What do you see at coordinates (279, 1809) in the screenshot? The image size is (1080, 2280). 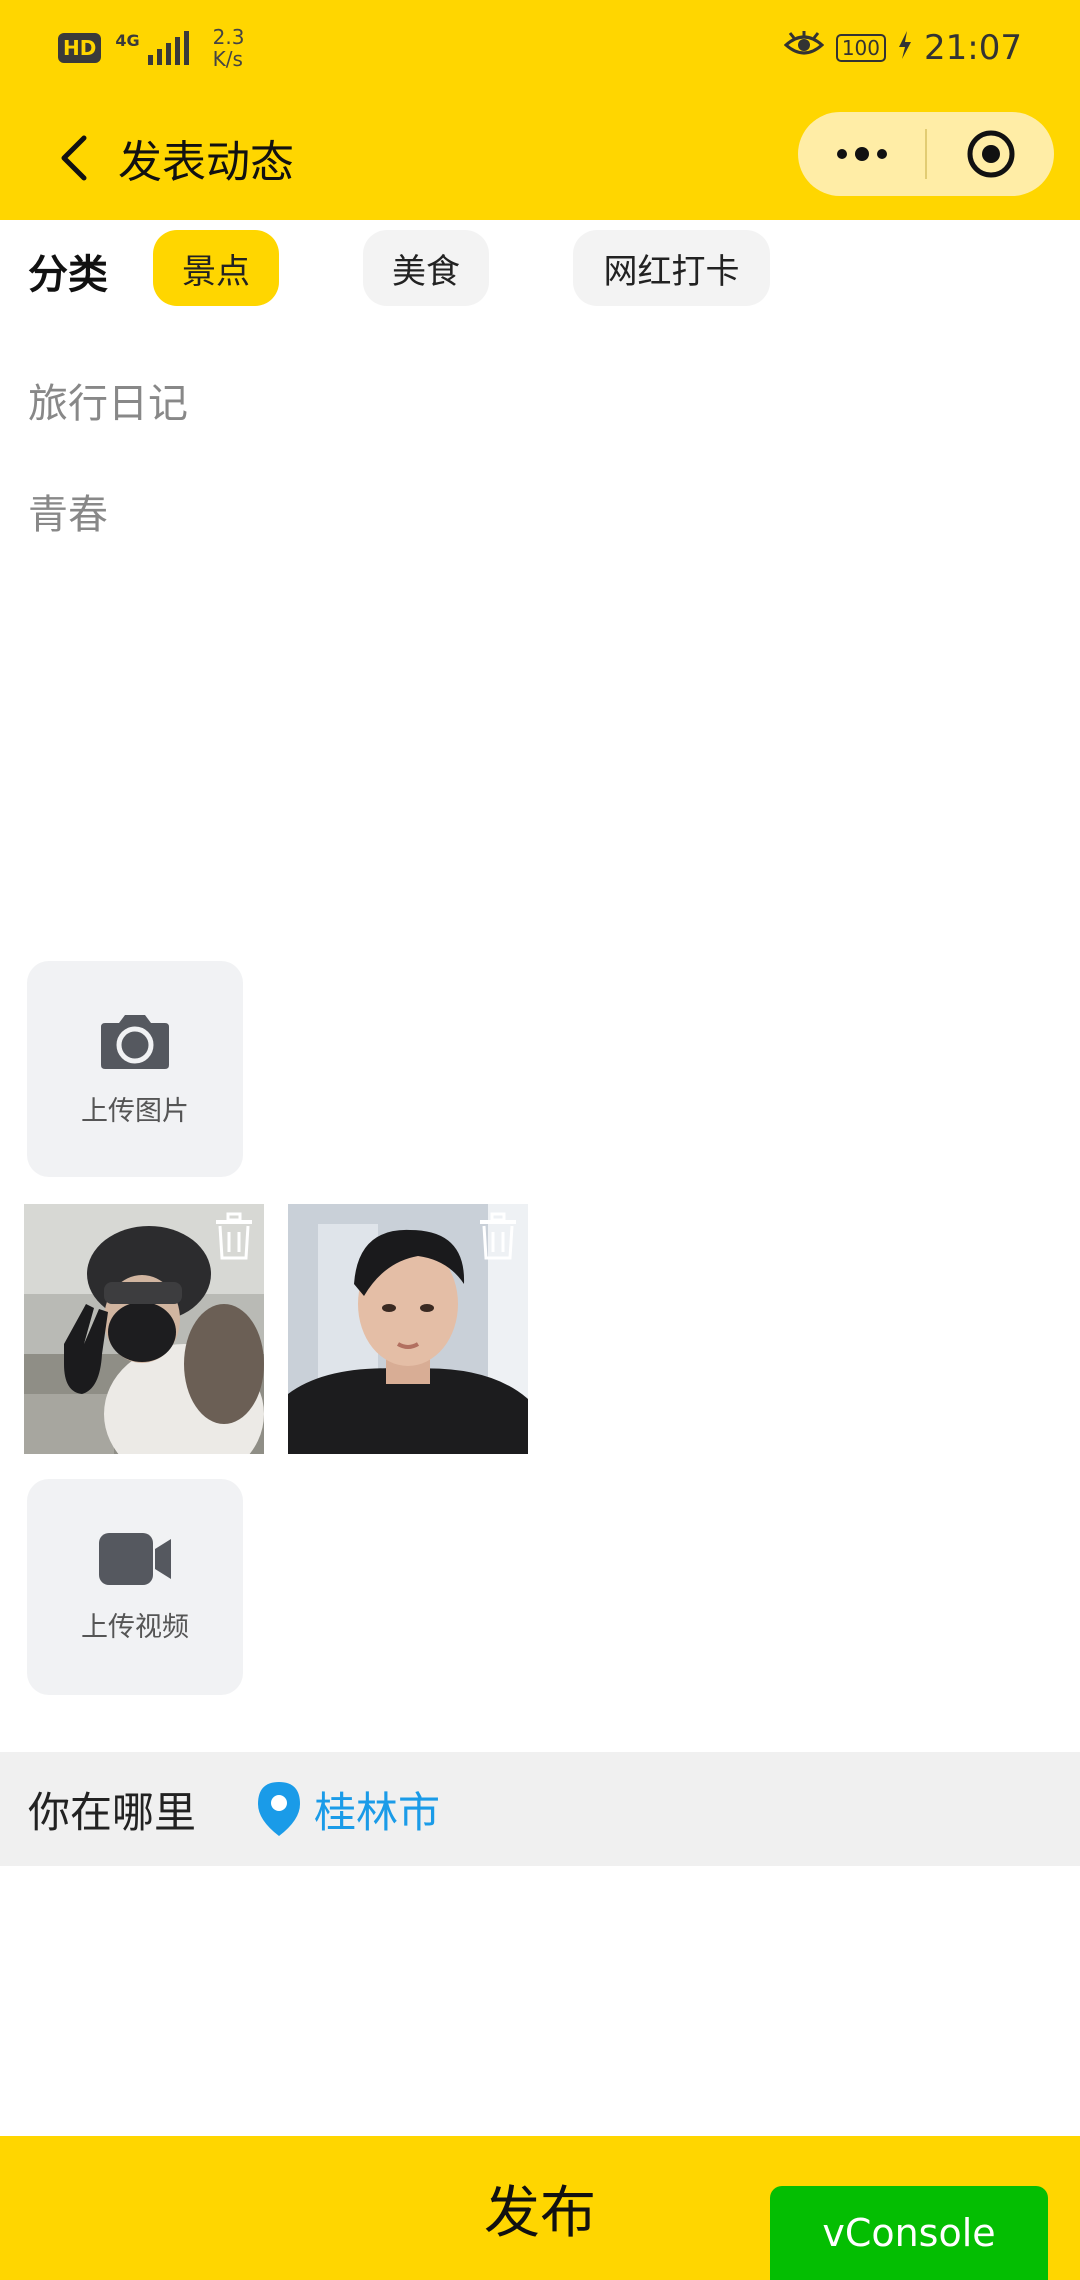 I see `location-pin-icon` at bounding box center [279, 1809].